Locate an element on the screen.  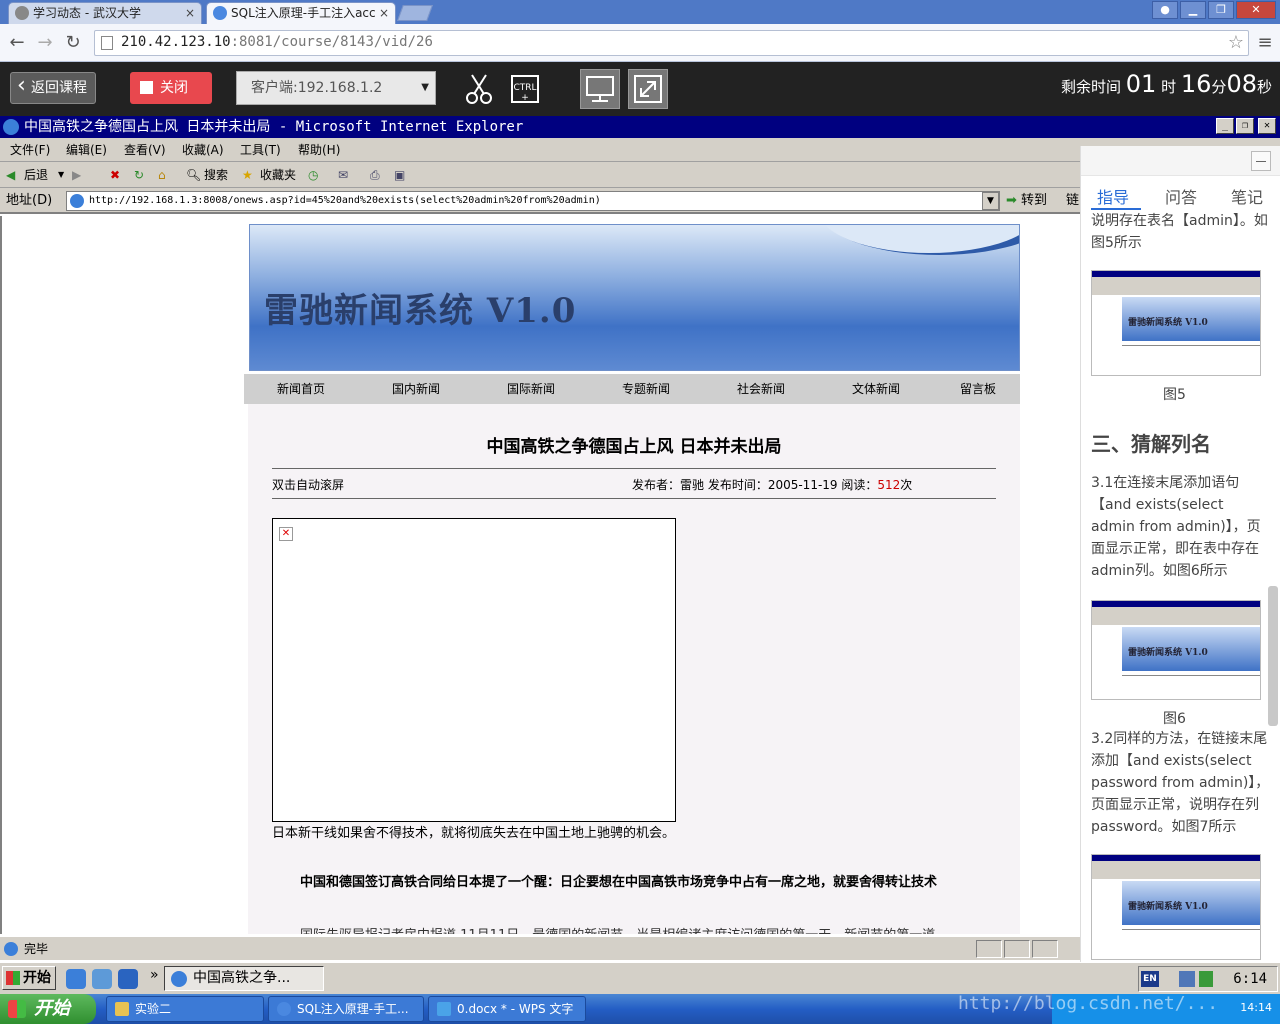
taskbar-item-wps: 0.docx * - WPS 文字 is located at coordinates (507, 1009).